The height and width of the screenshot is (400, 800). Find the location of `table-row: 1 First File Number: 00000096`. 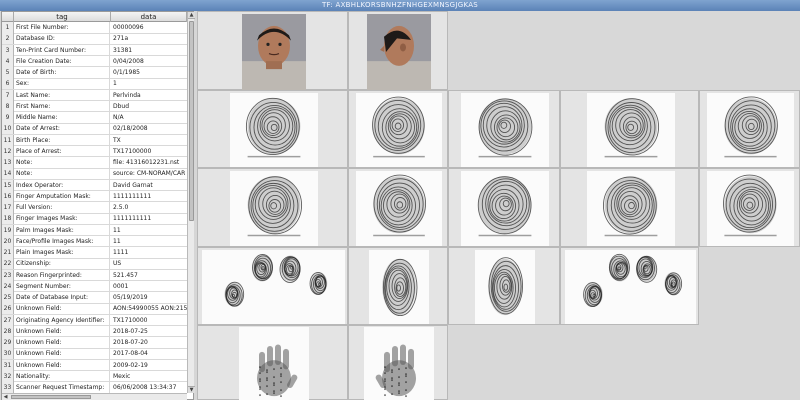

table-row: 1 First File Number: 00000096 is located at coordinates (94, 28).